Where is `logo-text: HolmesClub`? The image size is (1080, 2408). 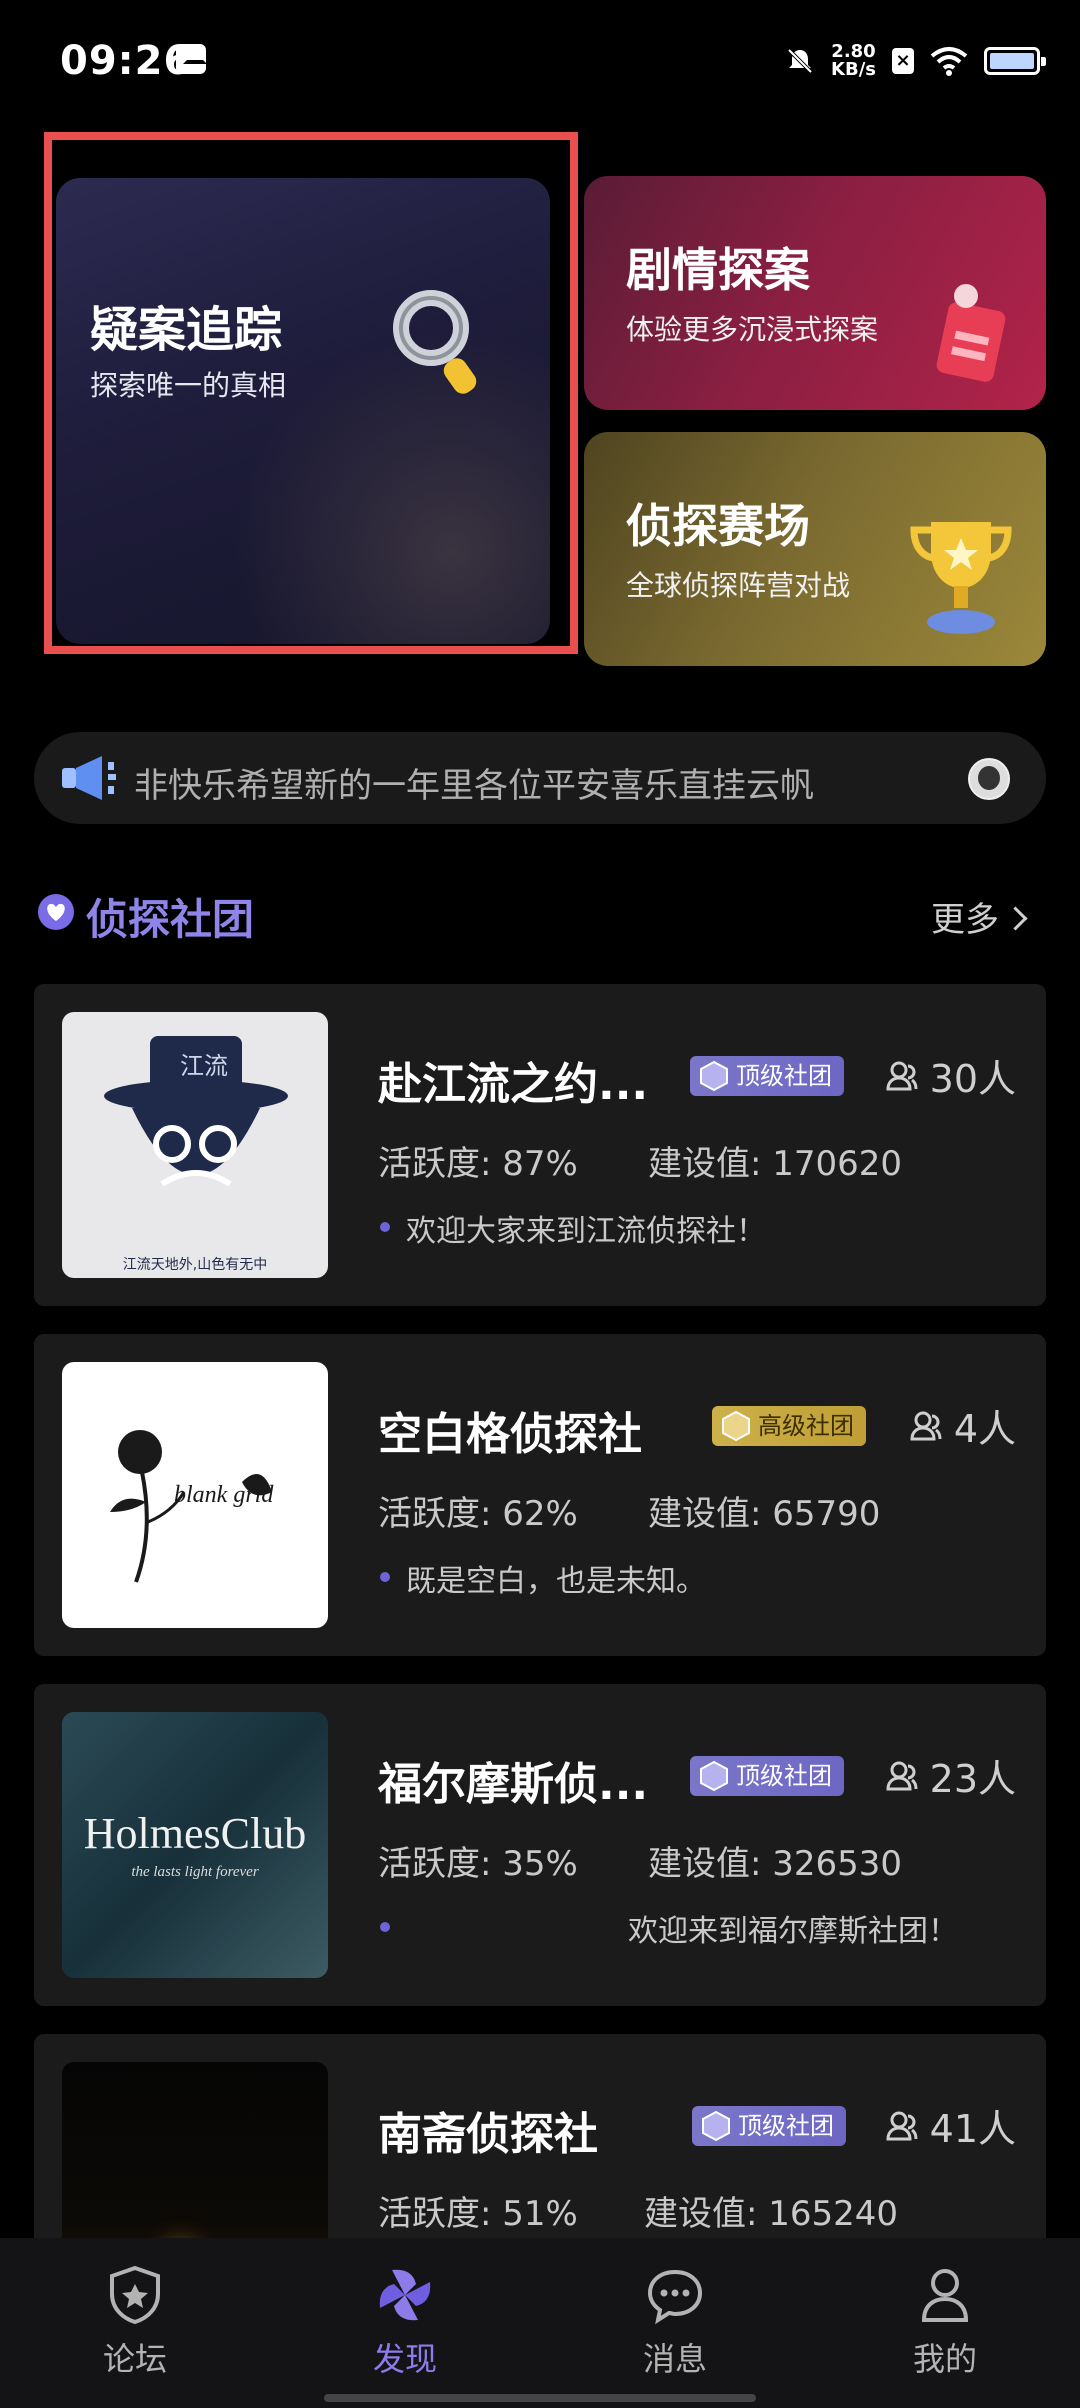
logo-text: HolmesClub is located at coordinates (195, 1833).